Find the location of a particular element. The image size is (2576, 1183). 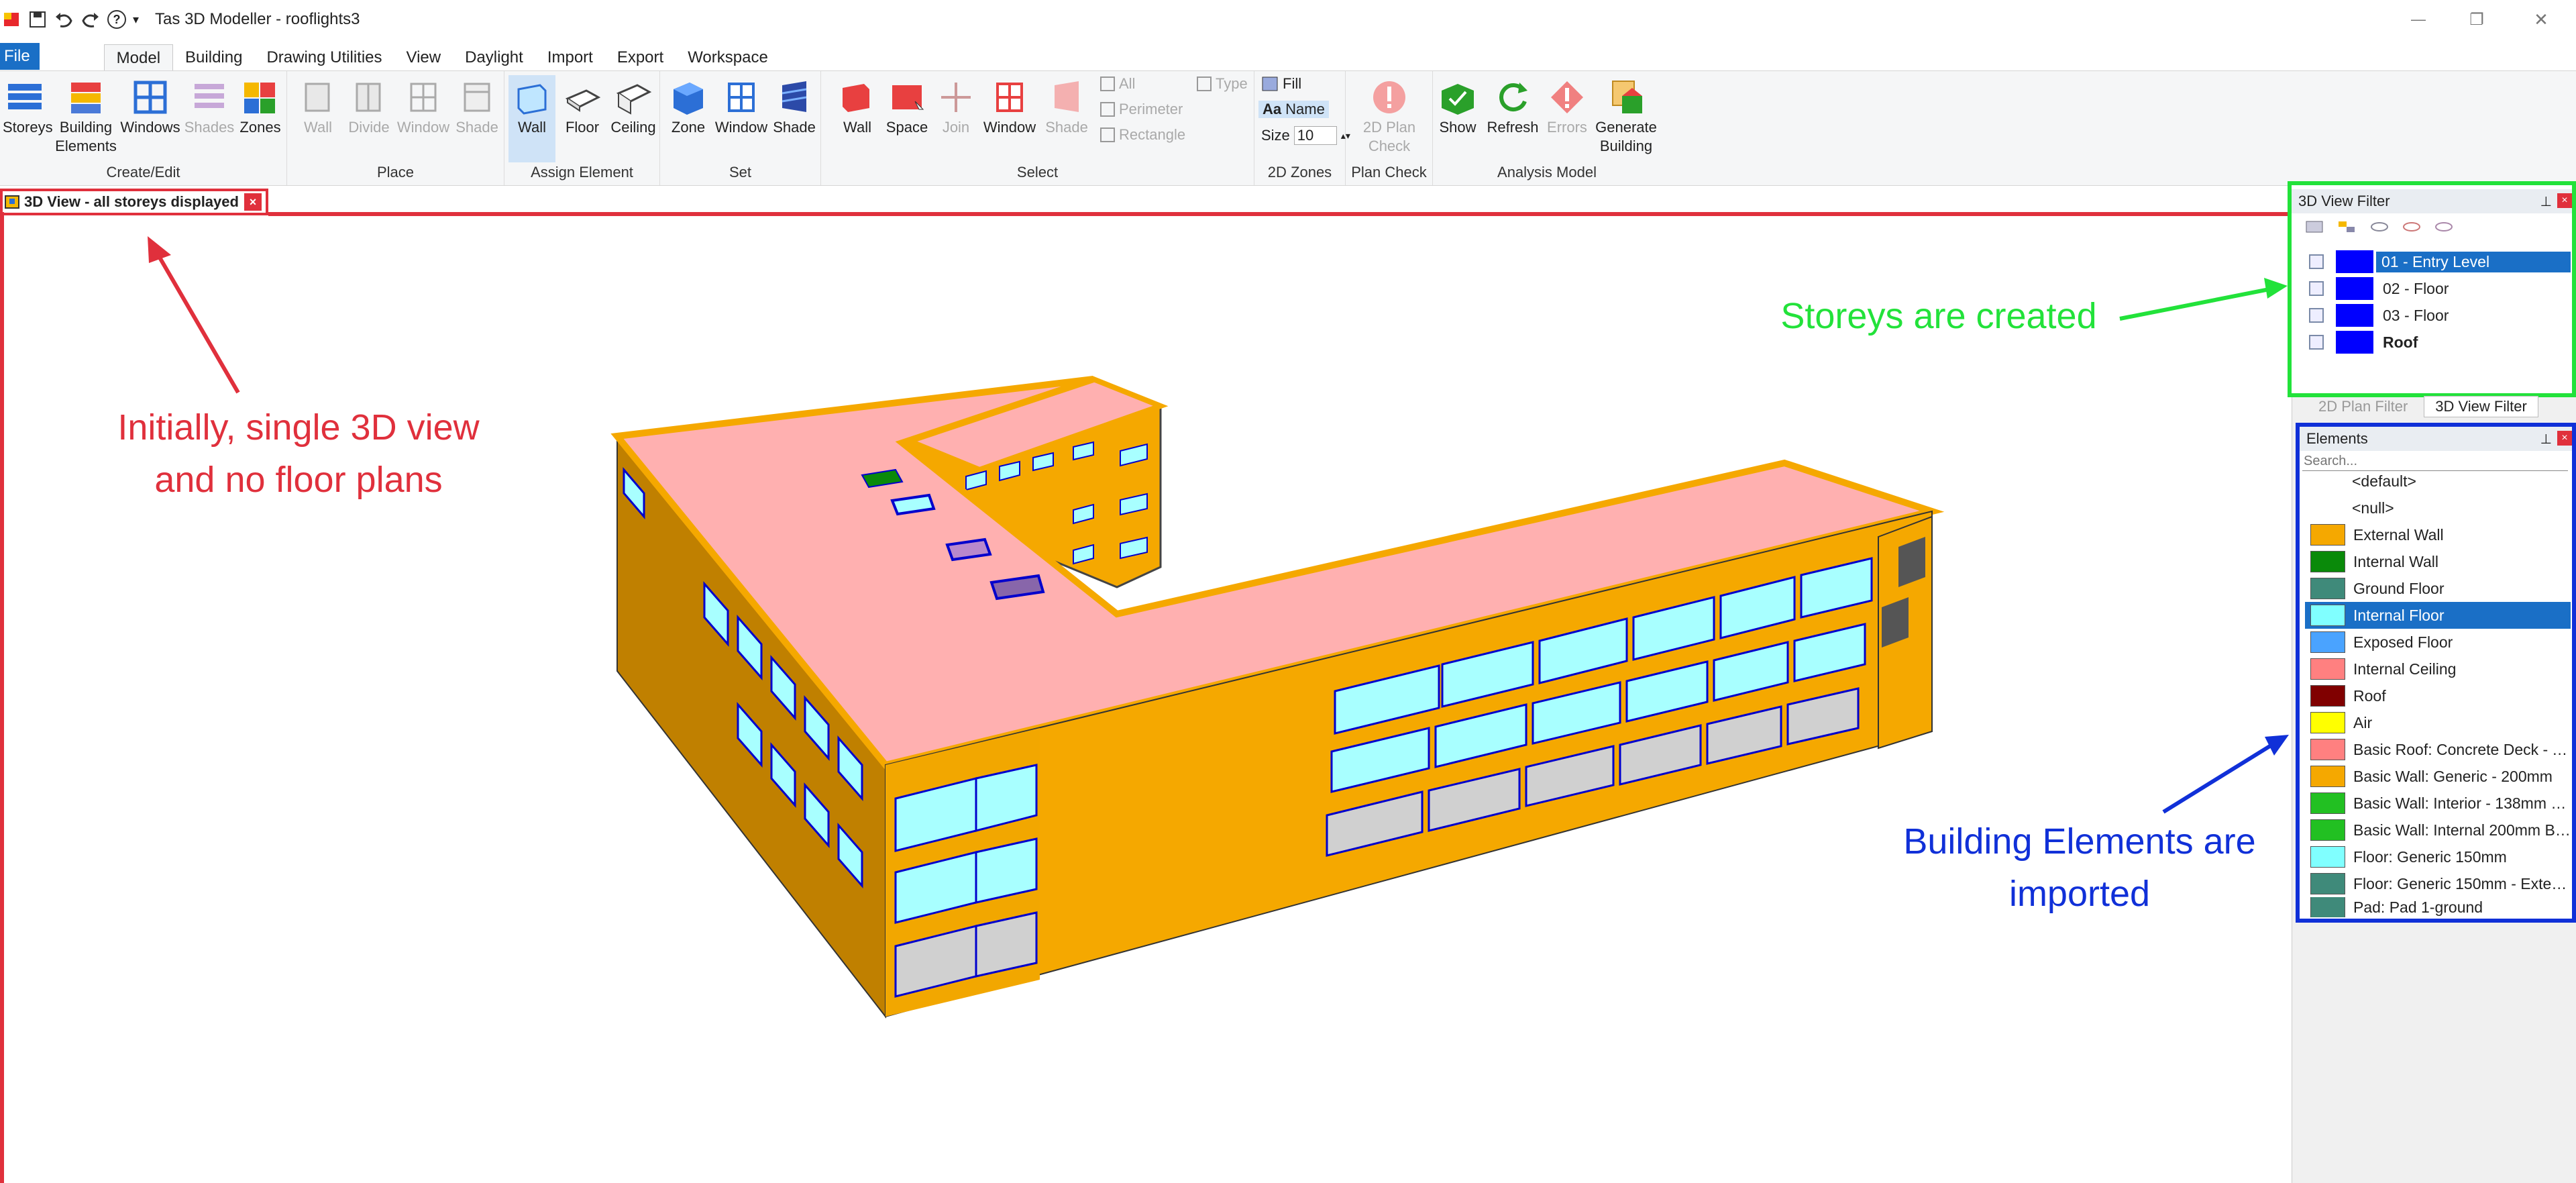

show-button: Show is located at coordinates (1458, 106).